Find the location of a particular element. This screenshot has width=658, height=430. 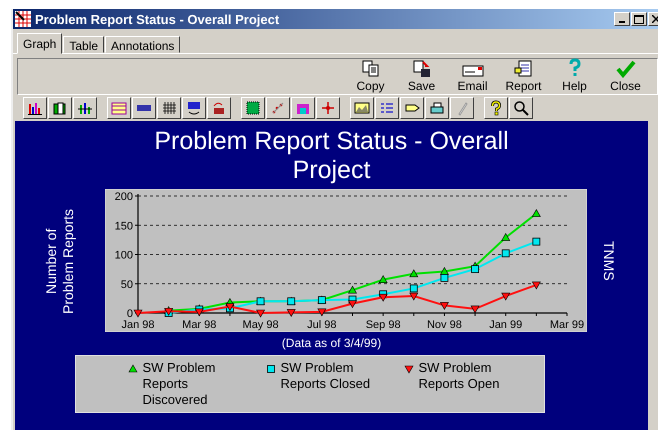

crosshair-icon is located at coordinates (328, 108).